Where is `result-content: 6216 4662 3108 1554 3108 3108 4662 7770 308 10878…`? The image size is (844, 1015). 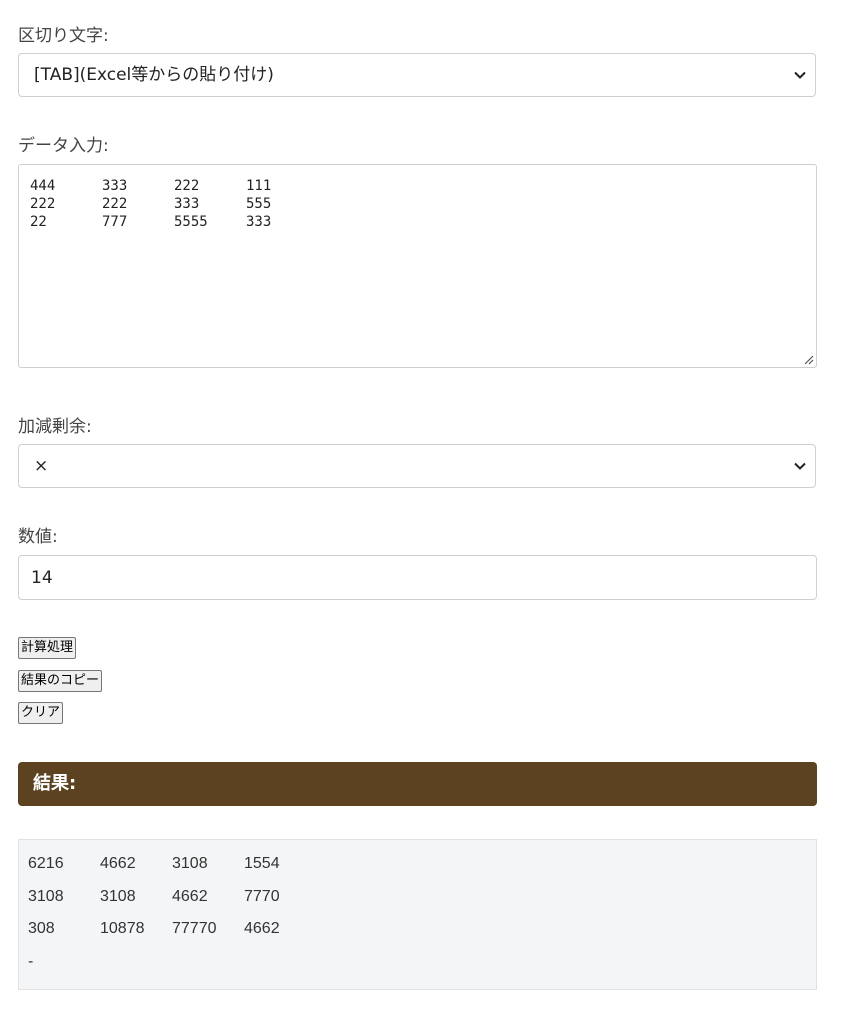
result-content: 6216 4662 3108 1554 3108 3108 4662 7770 308 10878… is located at coordinates (422, 919).